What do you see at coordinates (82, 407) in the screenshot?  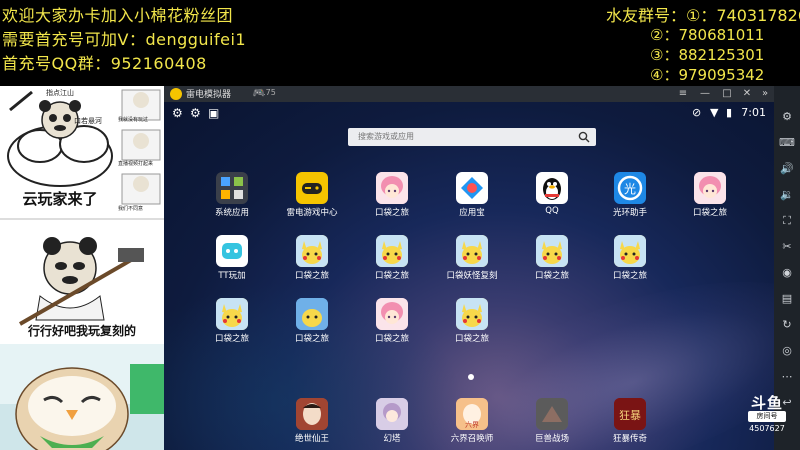 I see `rowlet-illustration` at bounding box center [82, 407].